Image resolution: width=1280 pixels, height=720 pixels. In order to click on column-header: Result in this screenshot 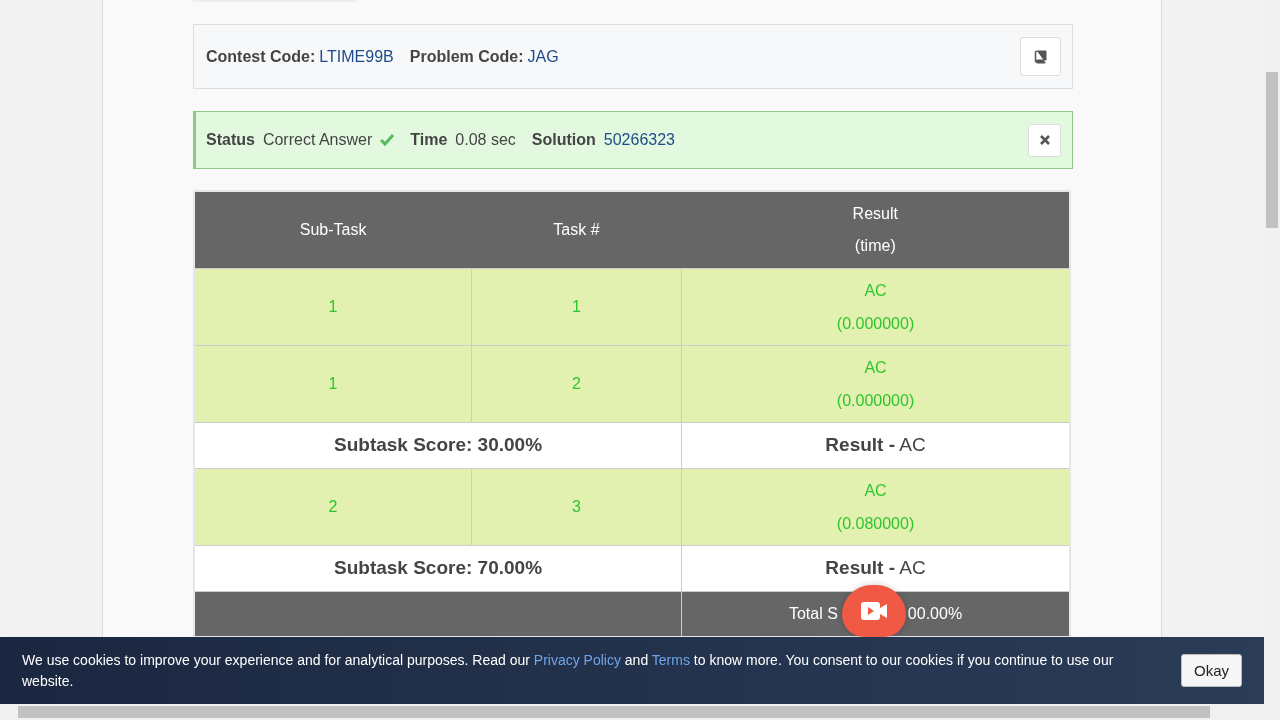, I will do `click(875, 213)`.